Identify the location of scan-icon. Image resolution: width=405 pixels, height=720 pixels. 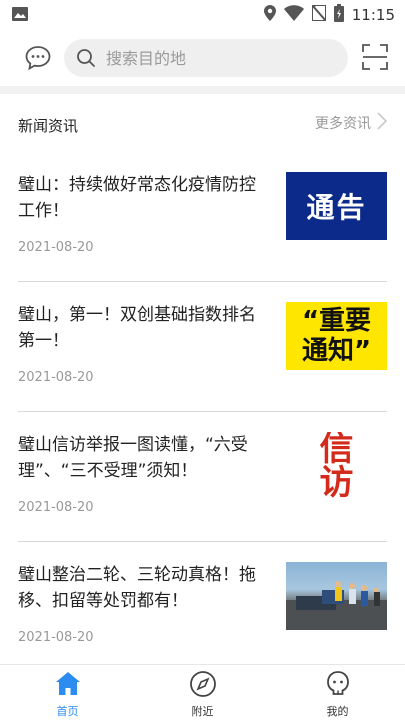
(375, 57).